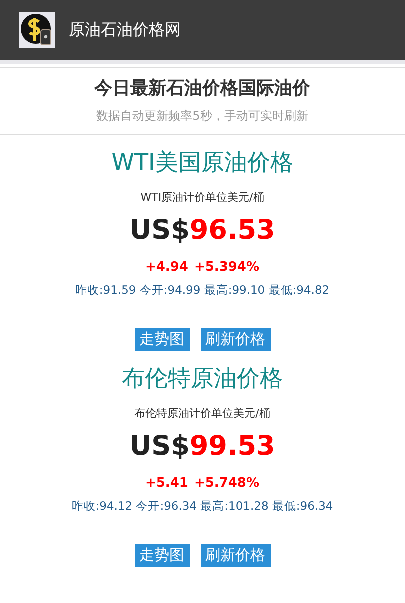 The height and width of the screenshot is (603, 405). I want to click on price-value: 99.53, so click(233, 446).